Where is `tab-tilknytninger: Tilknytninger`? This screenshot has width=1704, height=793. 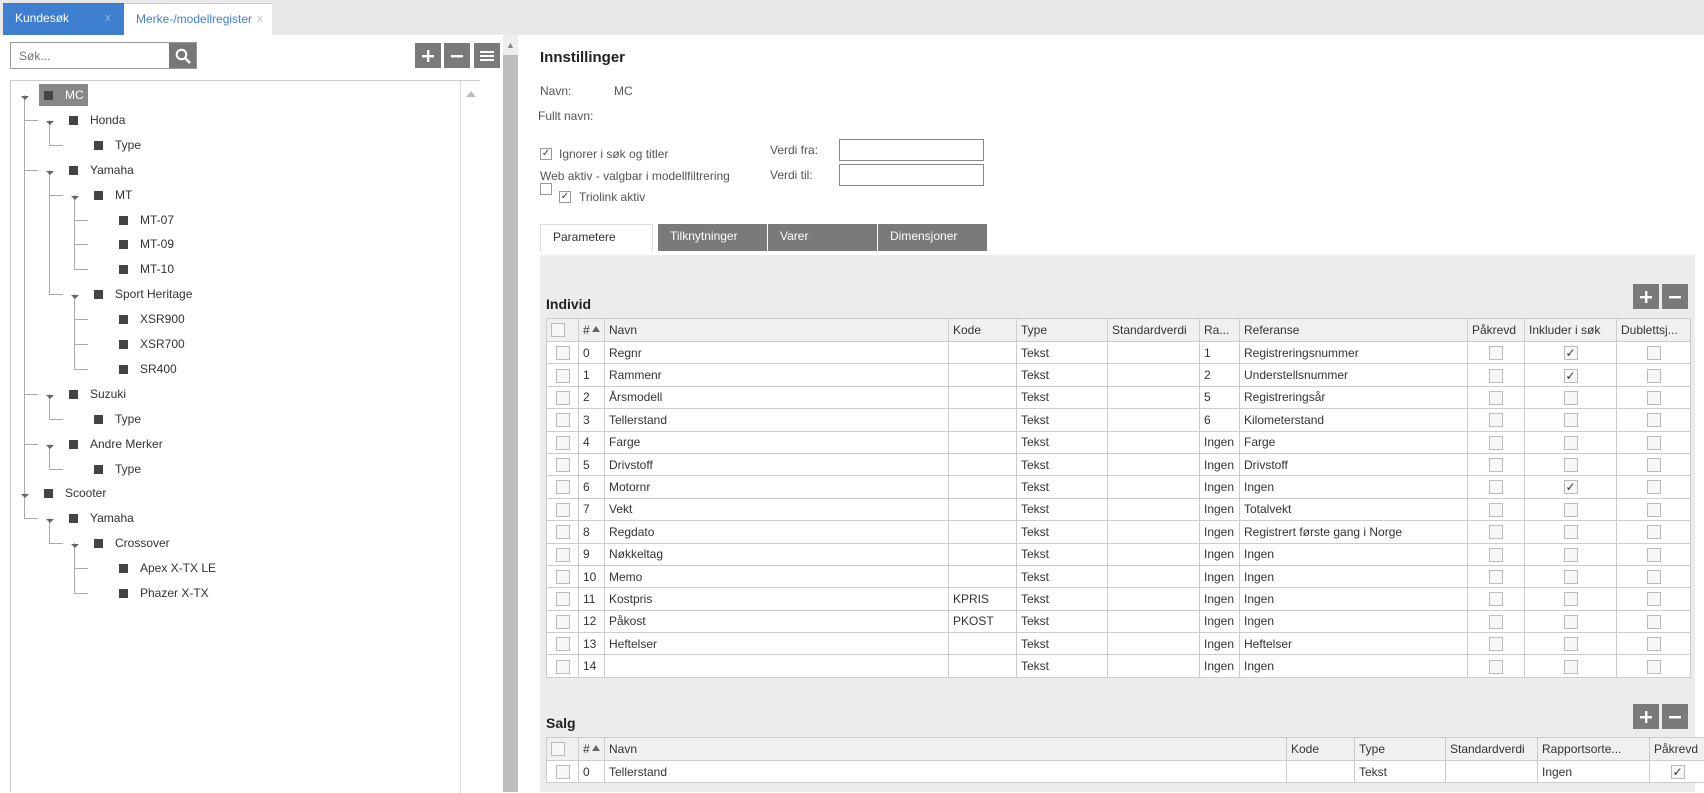 tab-tilknytninger: Tilknytninger is located at coordinates (712, 237).